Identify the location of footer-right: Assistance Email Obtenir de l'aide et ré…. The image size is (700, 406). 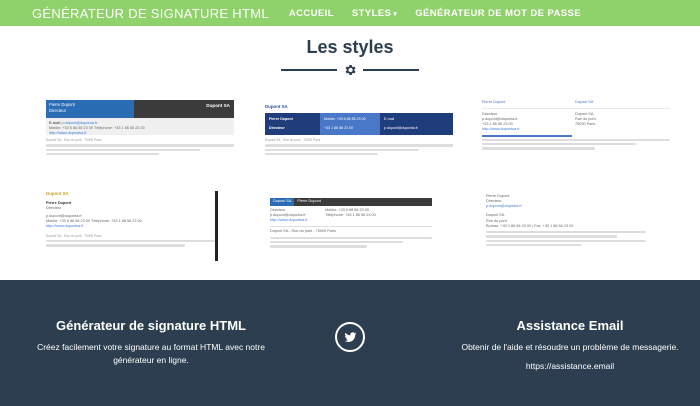
(570, 345).